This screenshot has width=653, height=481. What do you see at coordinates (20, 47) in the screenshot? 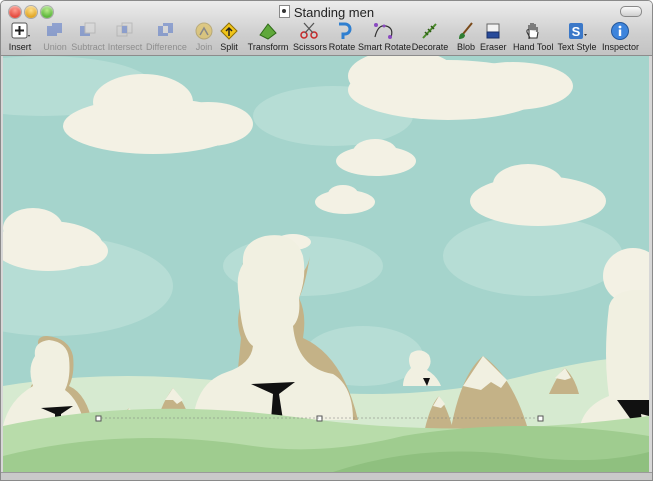
I see `insert-label: Insert` at bounding box center [20, 47].